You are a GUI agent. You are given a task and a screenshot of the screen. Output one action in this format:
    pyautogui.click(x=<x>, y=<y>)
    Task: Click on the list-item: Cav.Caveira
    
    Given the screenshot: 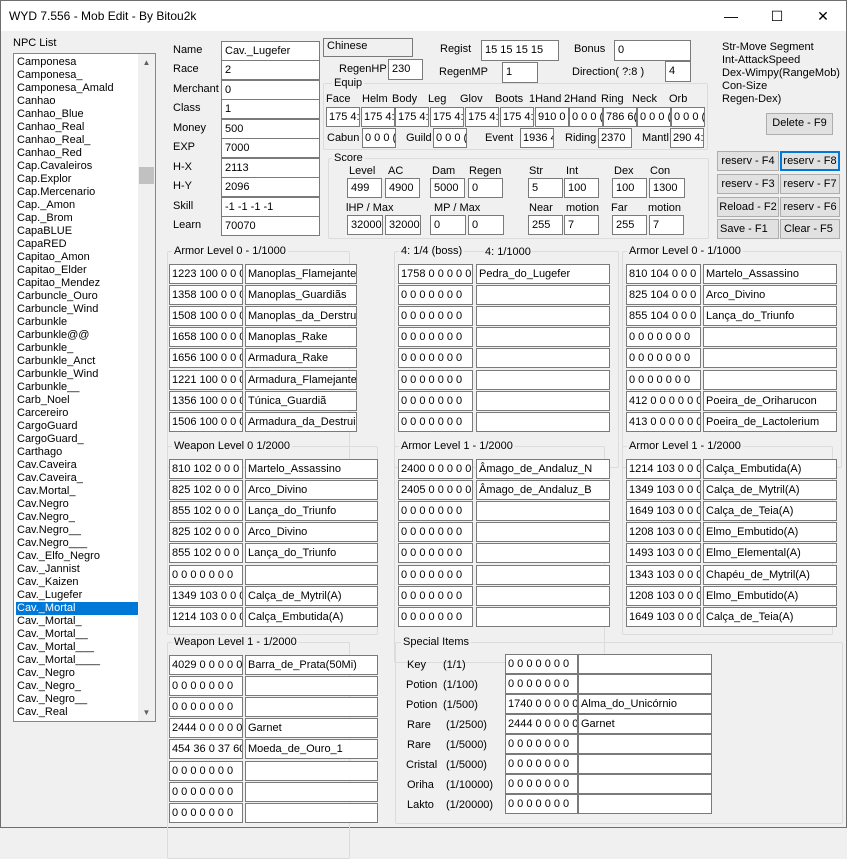 What is the action you would take?
    pyautogui.click(x=77, y=465)
    